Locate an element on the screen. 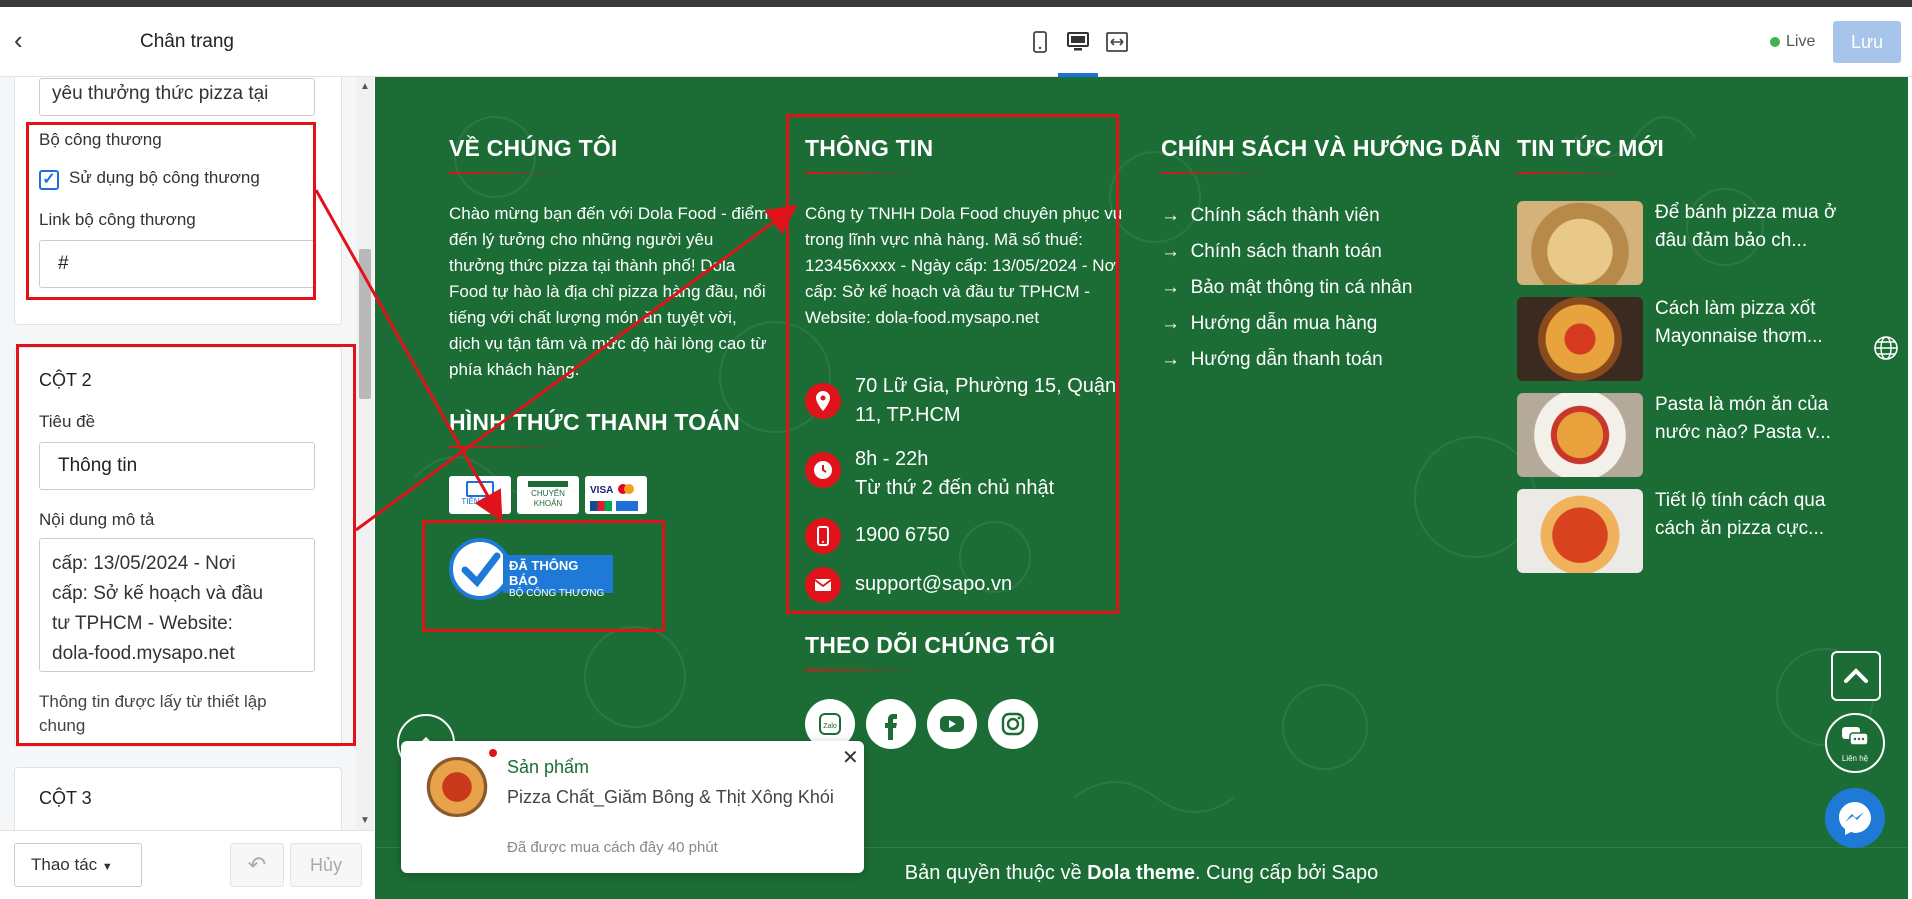 The width and height of the screenshot is (1912, 899). scroll-up-arrow-icon: ▲ is located at coordinates (365, 86).